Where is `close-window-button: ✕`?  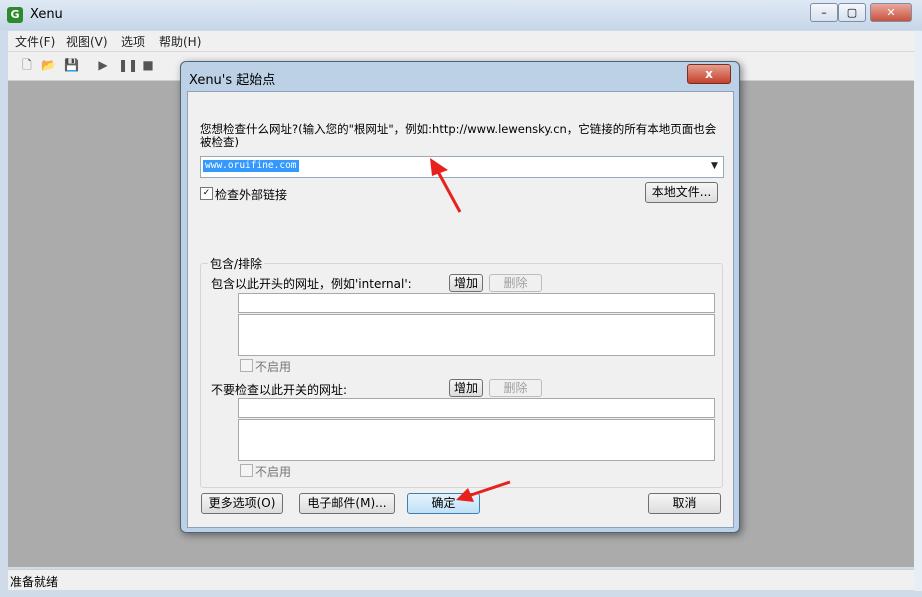
close-window-button: ✕ is located at coordinates (891, 12).